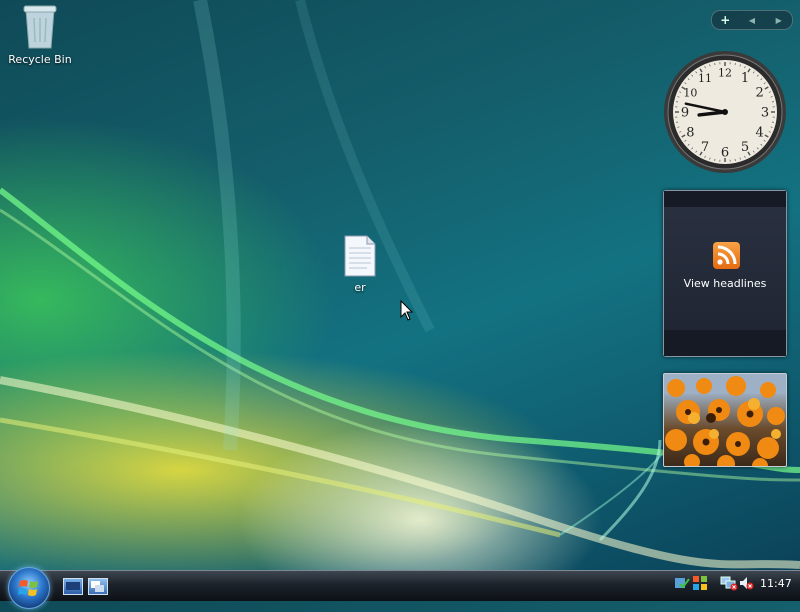 This screenshot has width=800, height=612. I want to click on network-disconnected-icon, so click(729, 583).